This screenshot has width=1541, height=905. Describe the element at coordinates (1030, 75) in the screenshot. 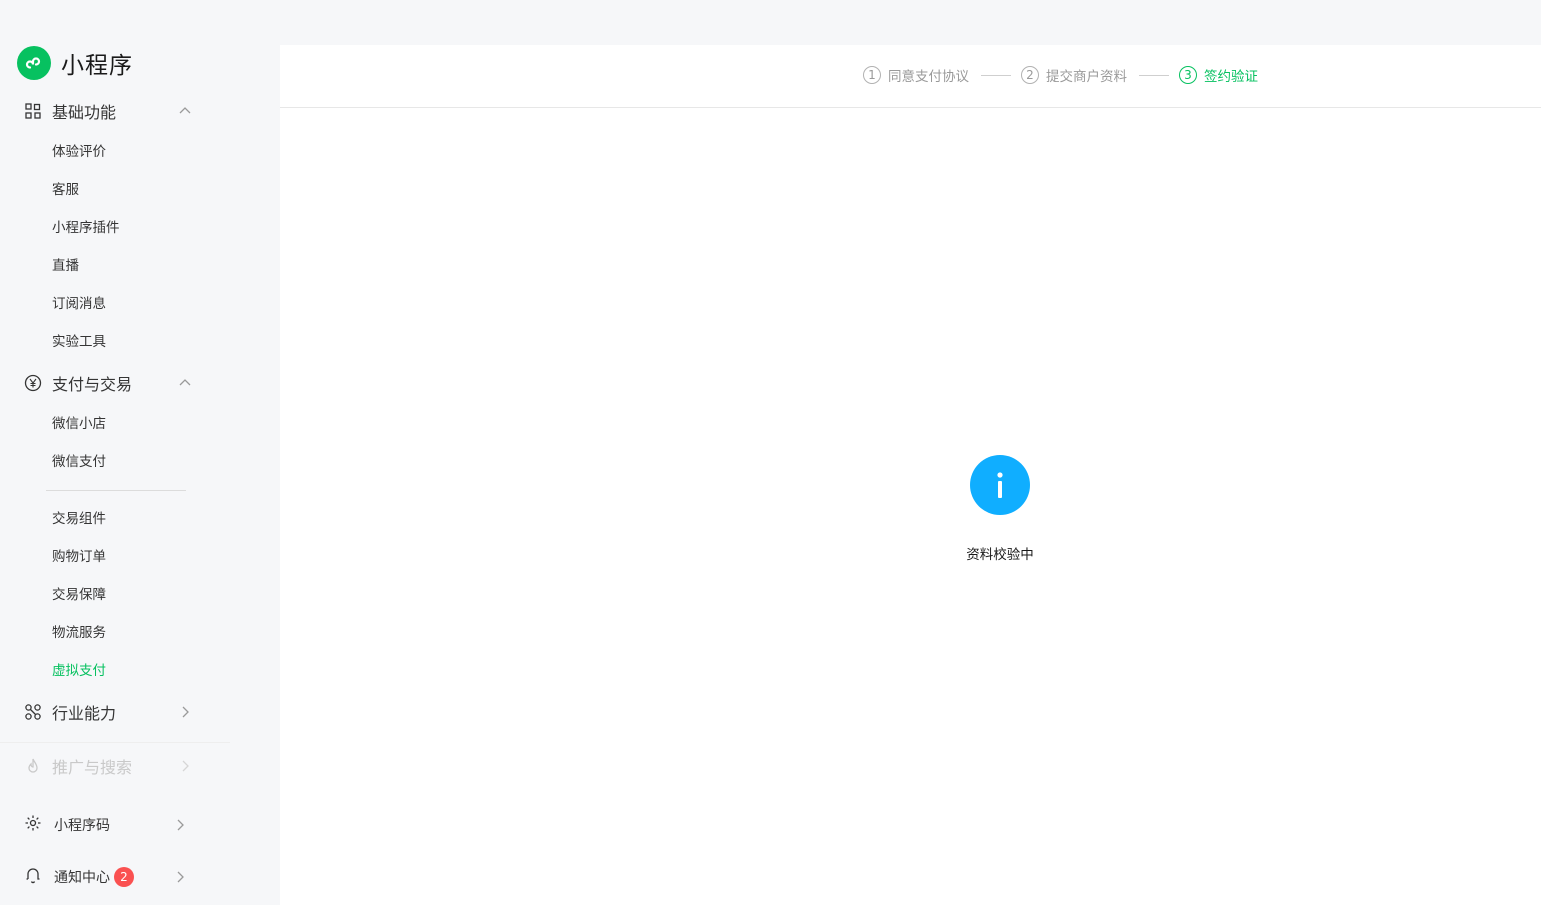

I see `step-number: 2` at that location.